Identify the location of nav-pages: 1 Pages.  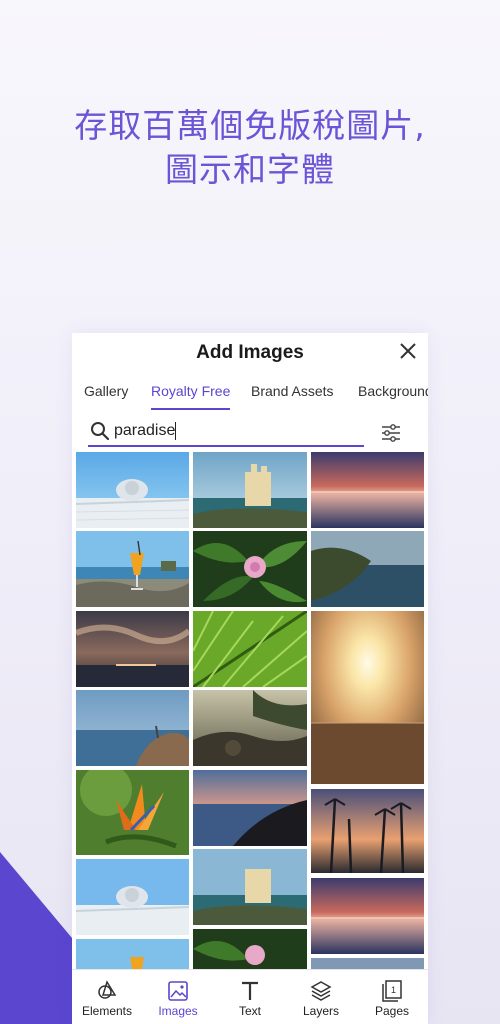
(392, 1000).